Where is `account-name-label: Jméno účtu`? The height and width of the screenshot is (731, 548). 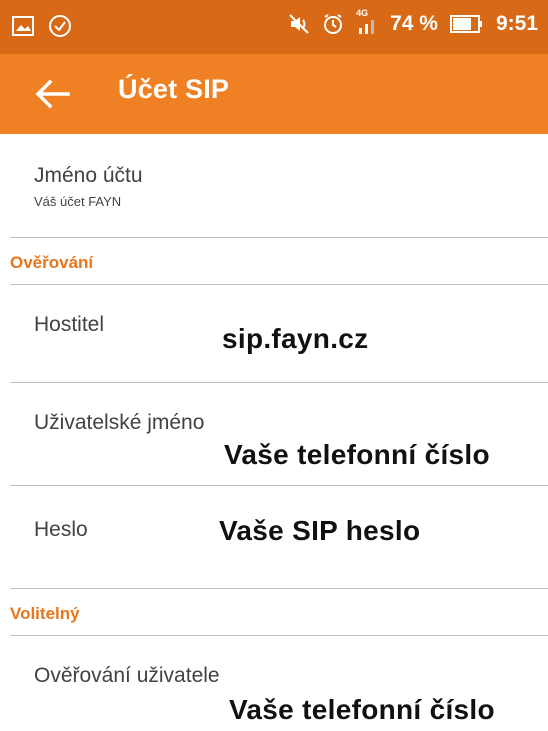 account-name-label: Jméno účtu is located at coordinates (88, 175).